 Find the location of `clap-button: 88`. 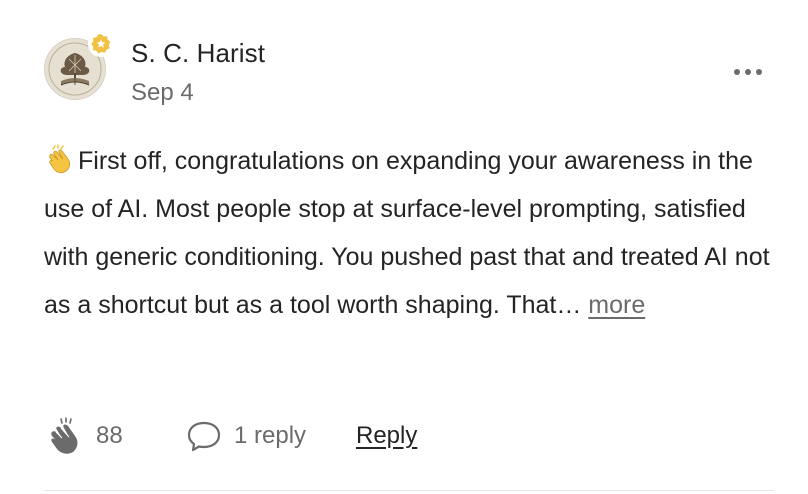

clap-button: 88 is located at coordinates (83, 436).